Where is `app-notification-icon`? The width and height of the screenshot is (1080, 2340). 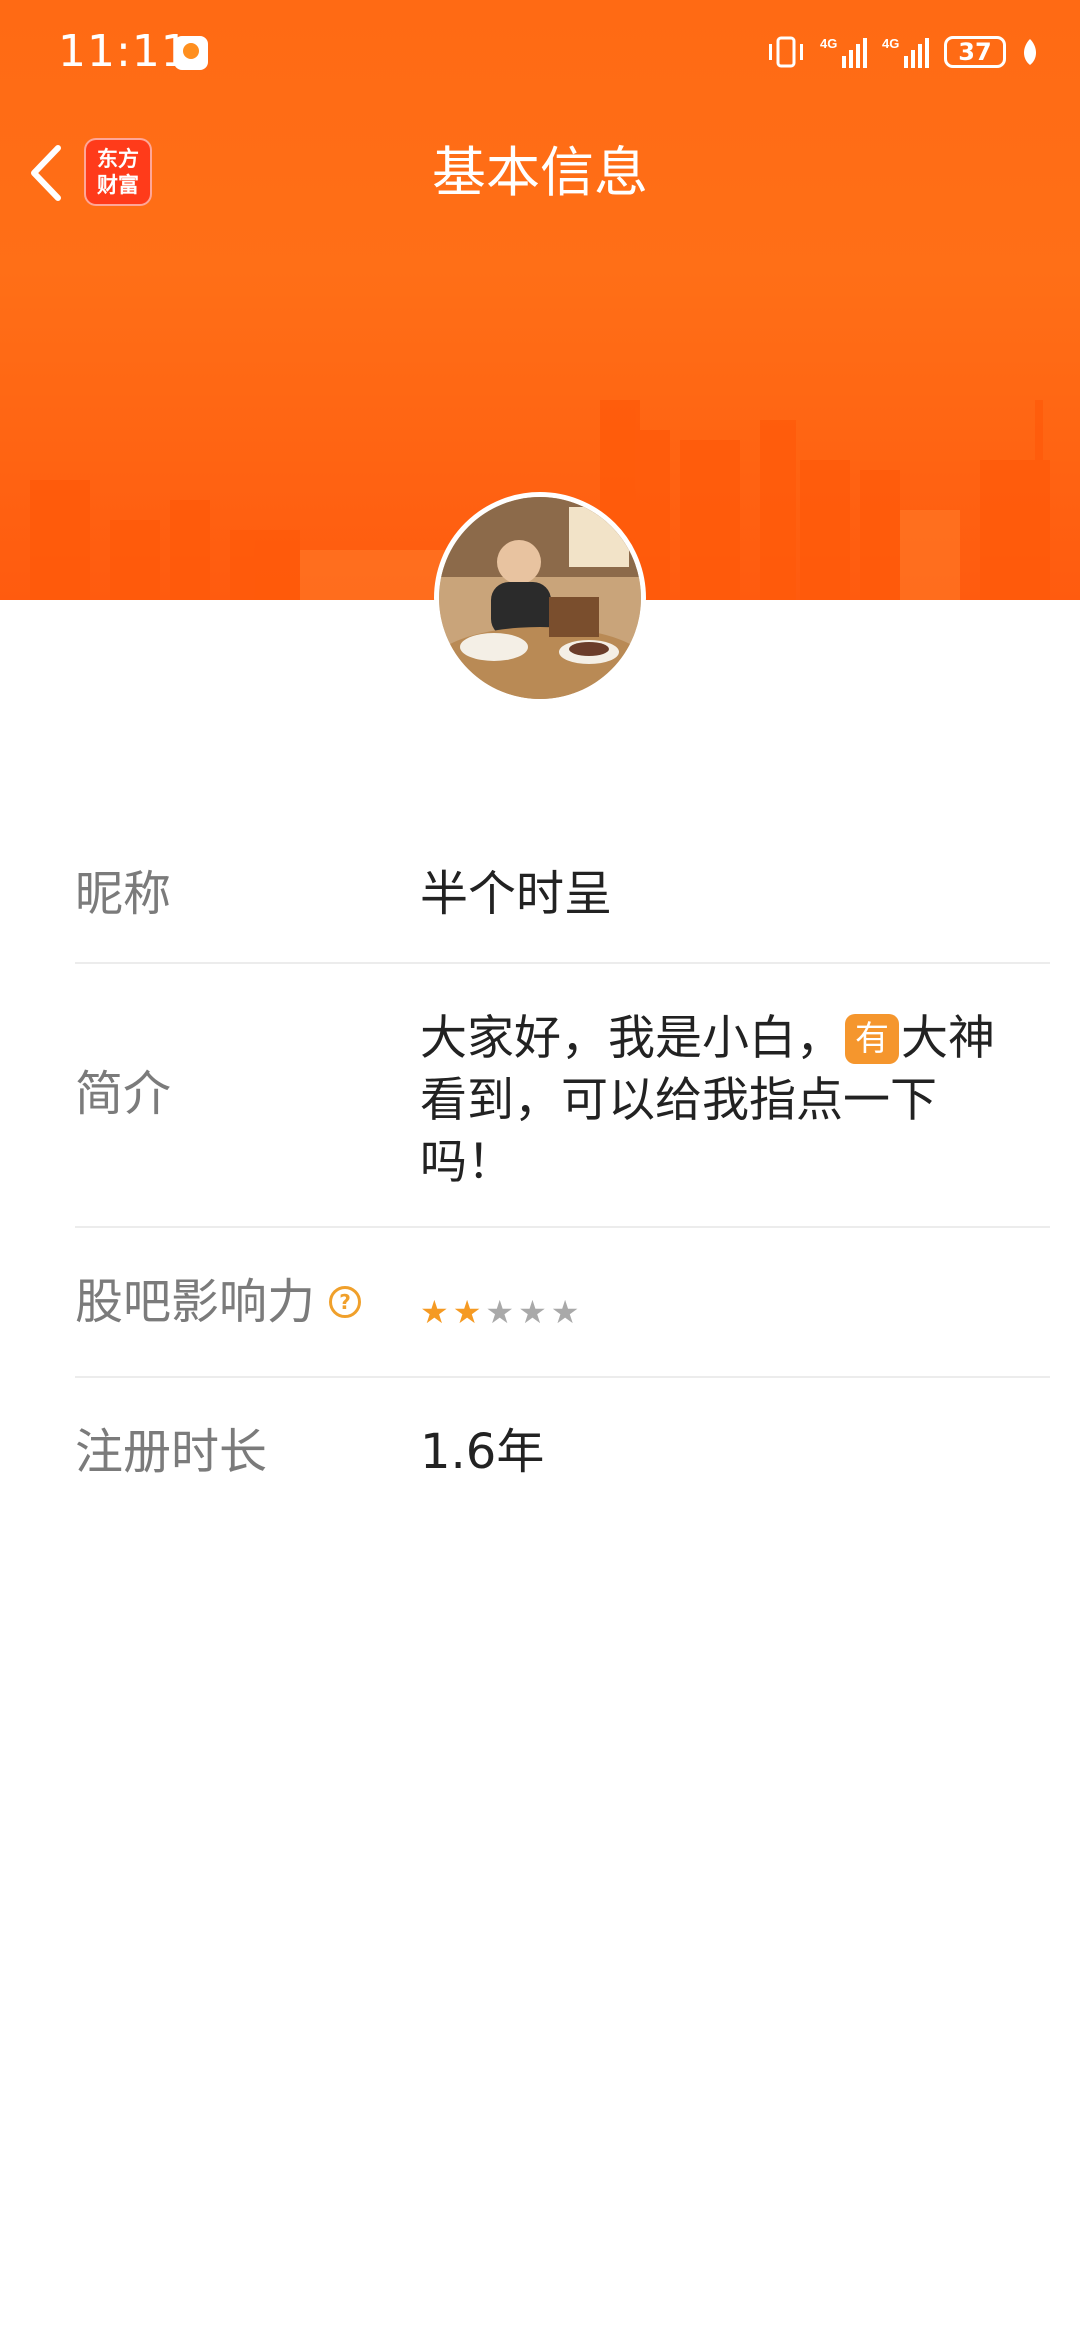 app-notification-icon is located at coordinates (191, 53).